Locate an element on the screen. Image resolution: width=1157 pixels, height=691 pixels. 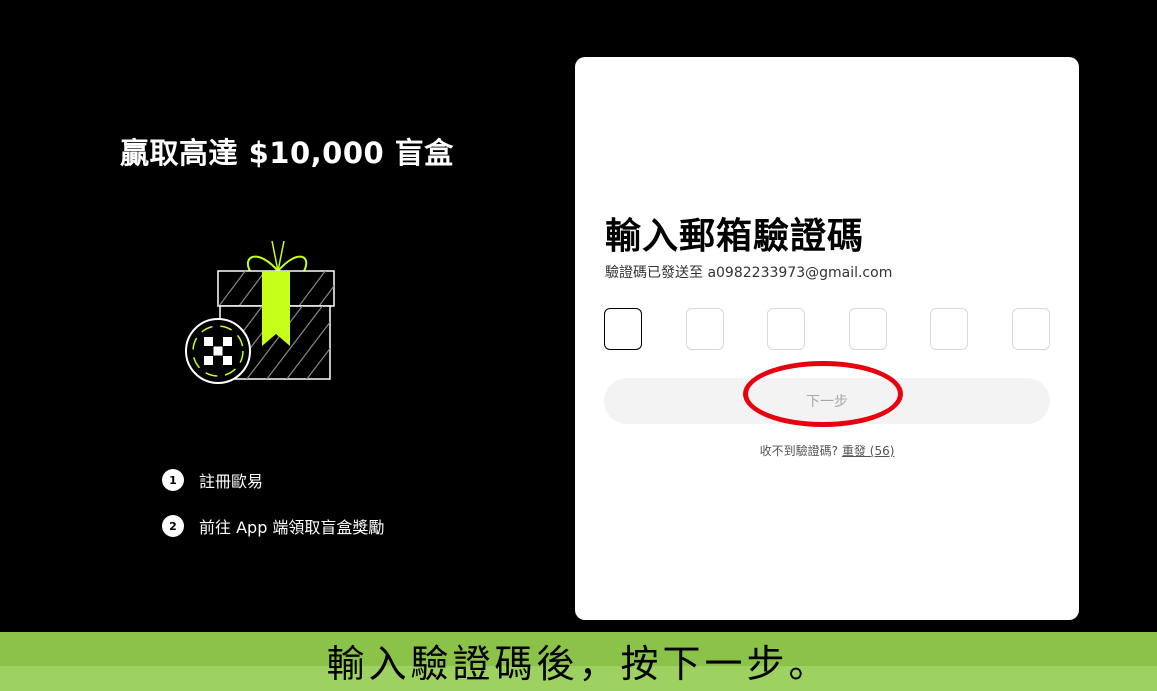
resend-prompt: 收不到驗證碼? is located at coordinates (798, 451).